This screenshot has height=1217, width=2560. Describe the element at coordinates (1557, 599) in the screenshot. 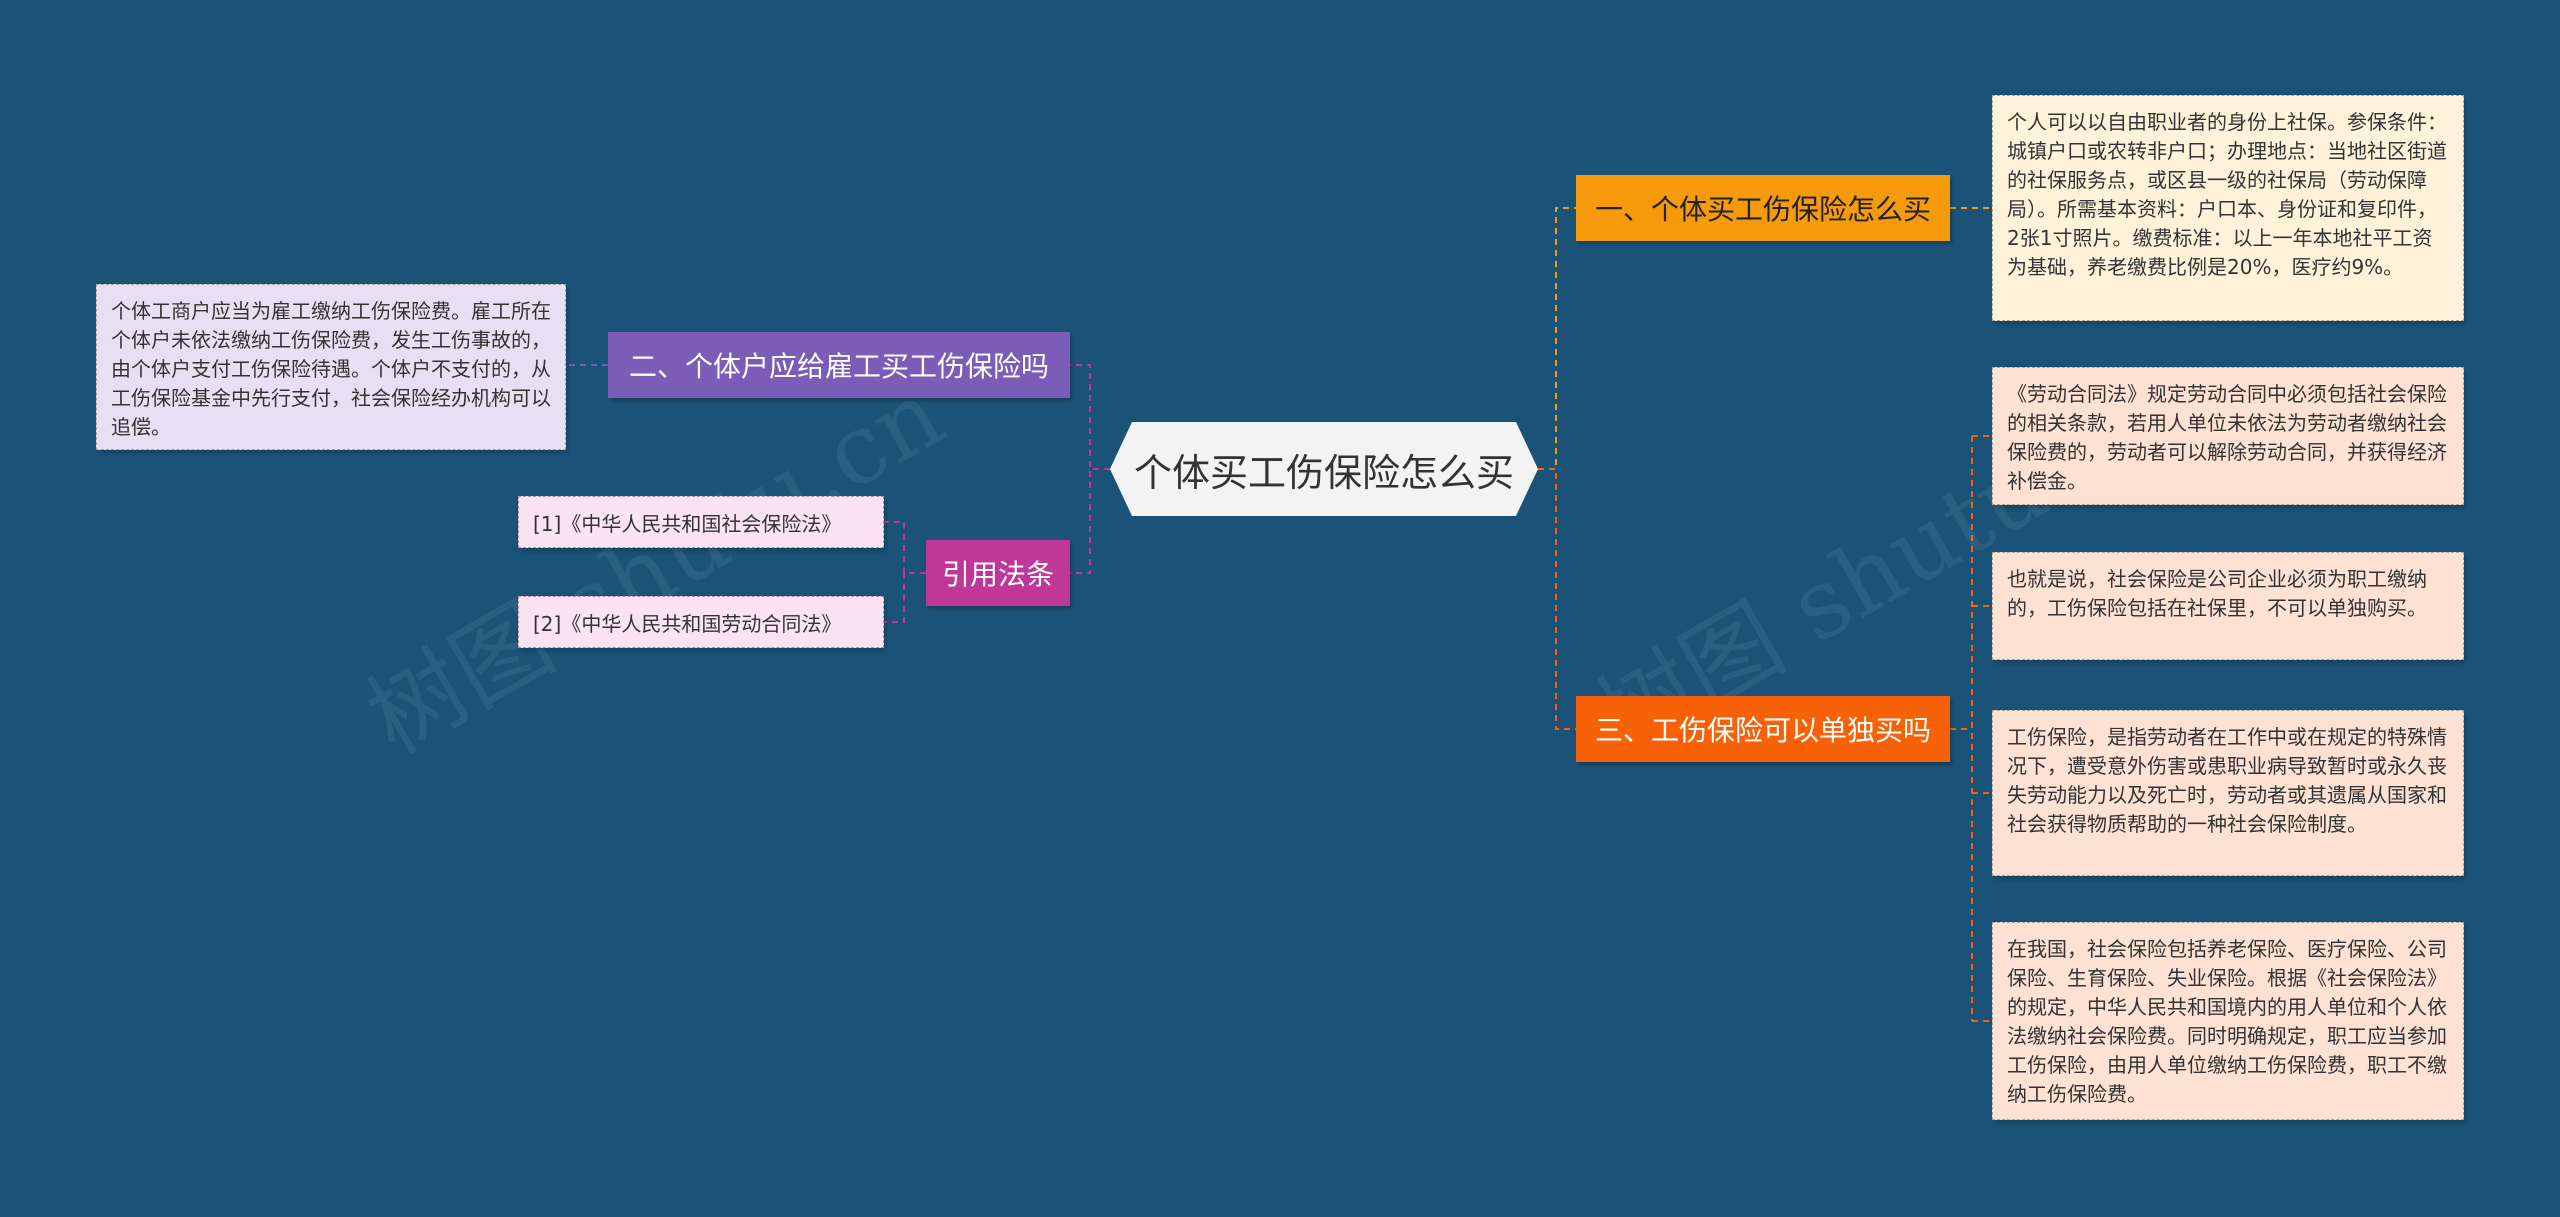

I see `connector-center-b3` at that location.